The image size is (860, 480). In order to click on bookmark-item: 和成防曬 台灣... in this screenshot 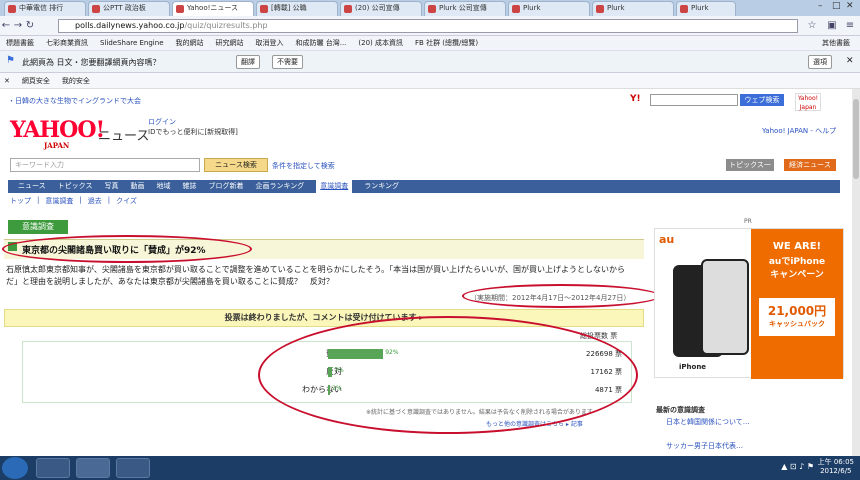, I will do `click(321, 43)`.